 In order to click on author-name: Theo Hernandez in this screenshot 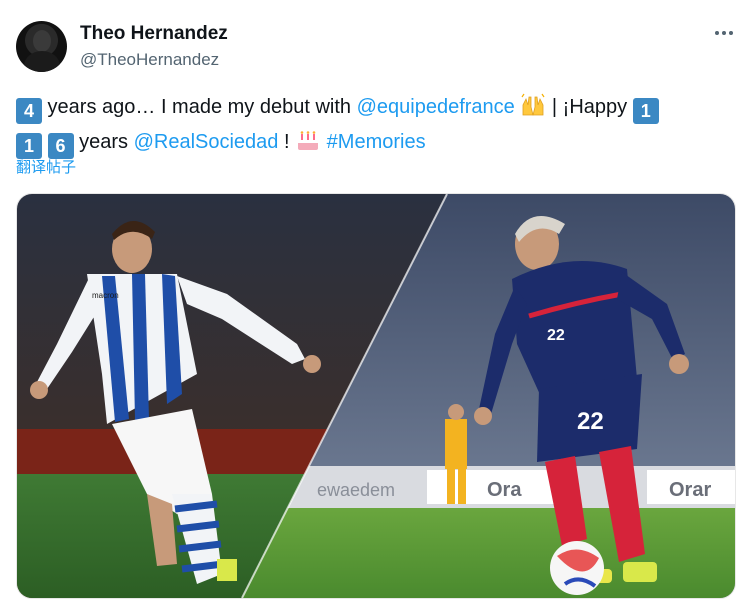, I will do `click(154, 34)`.